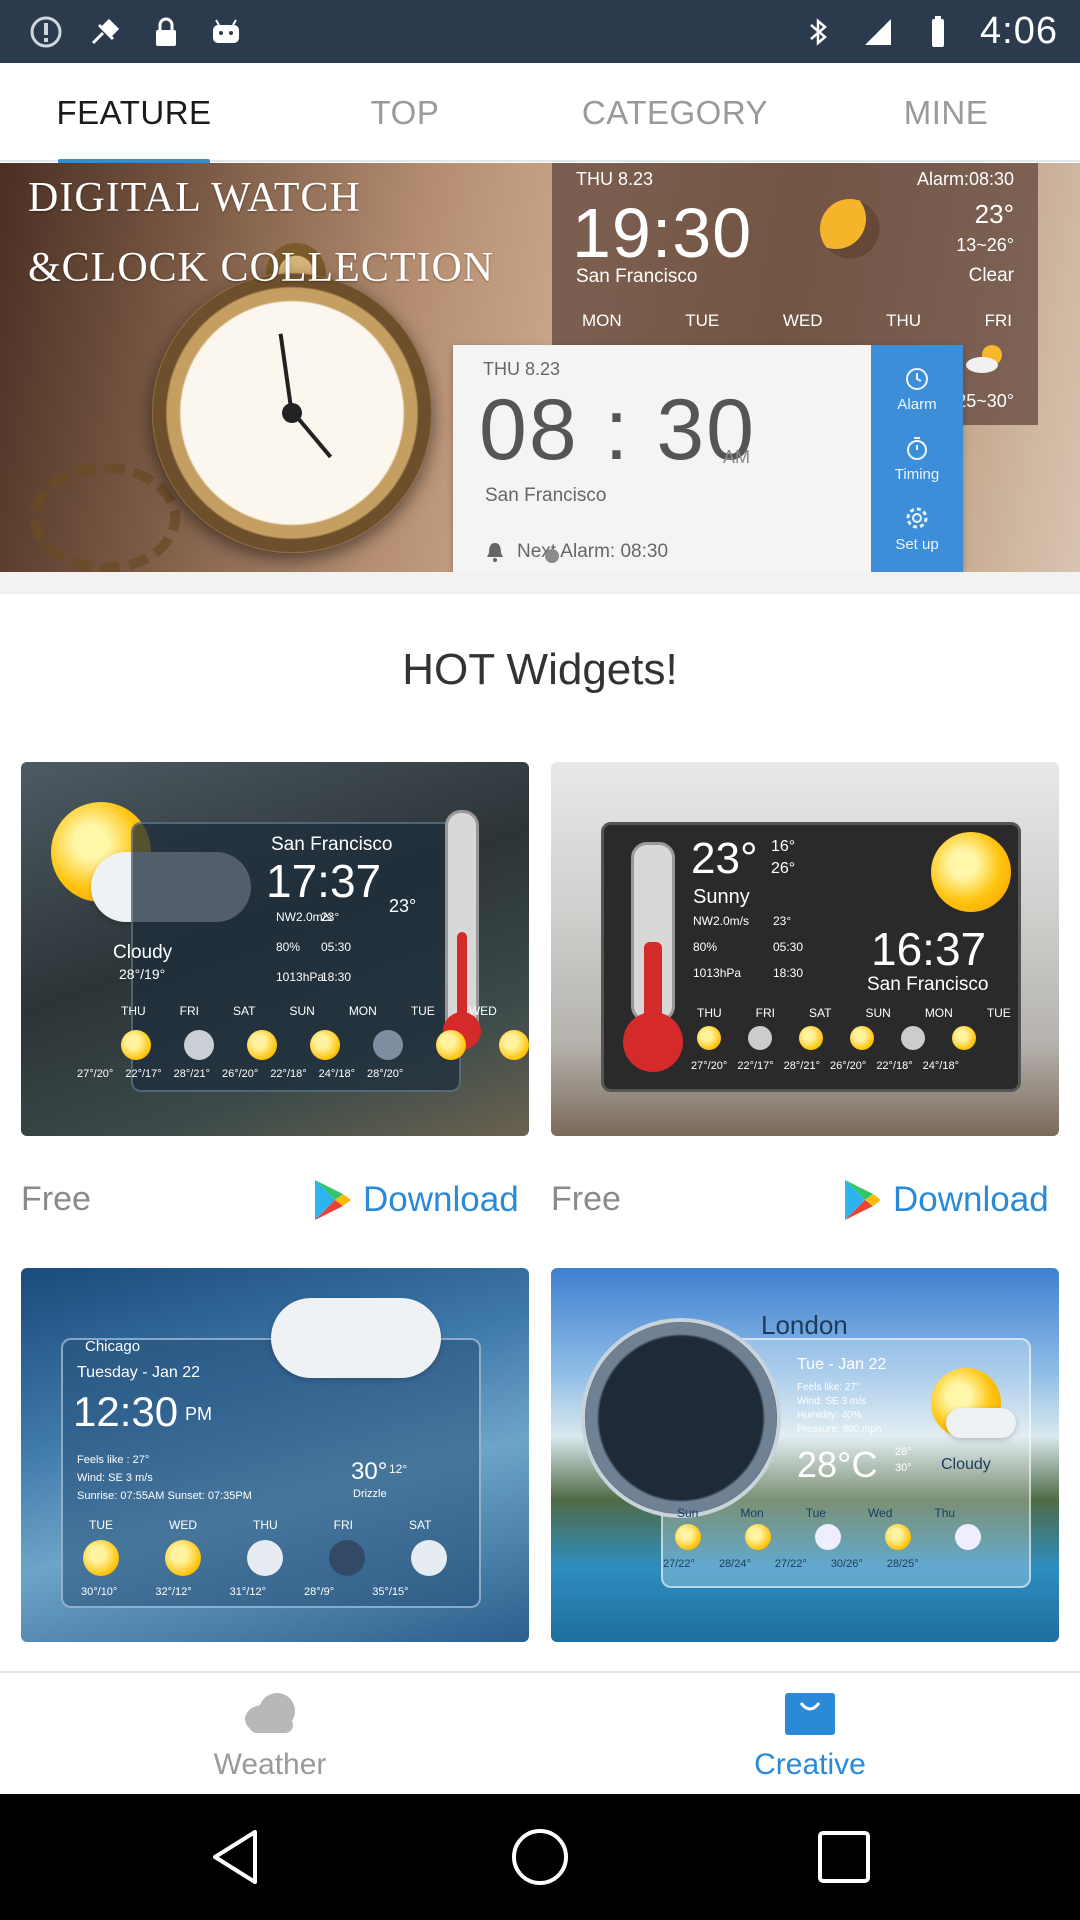  I want to click on card2-price: Free, so click(586, 1199).